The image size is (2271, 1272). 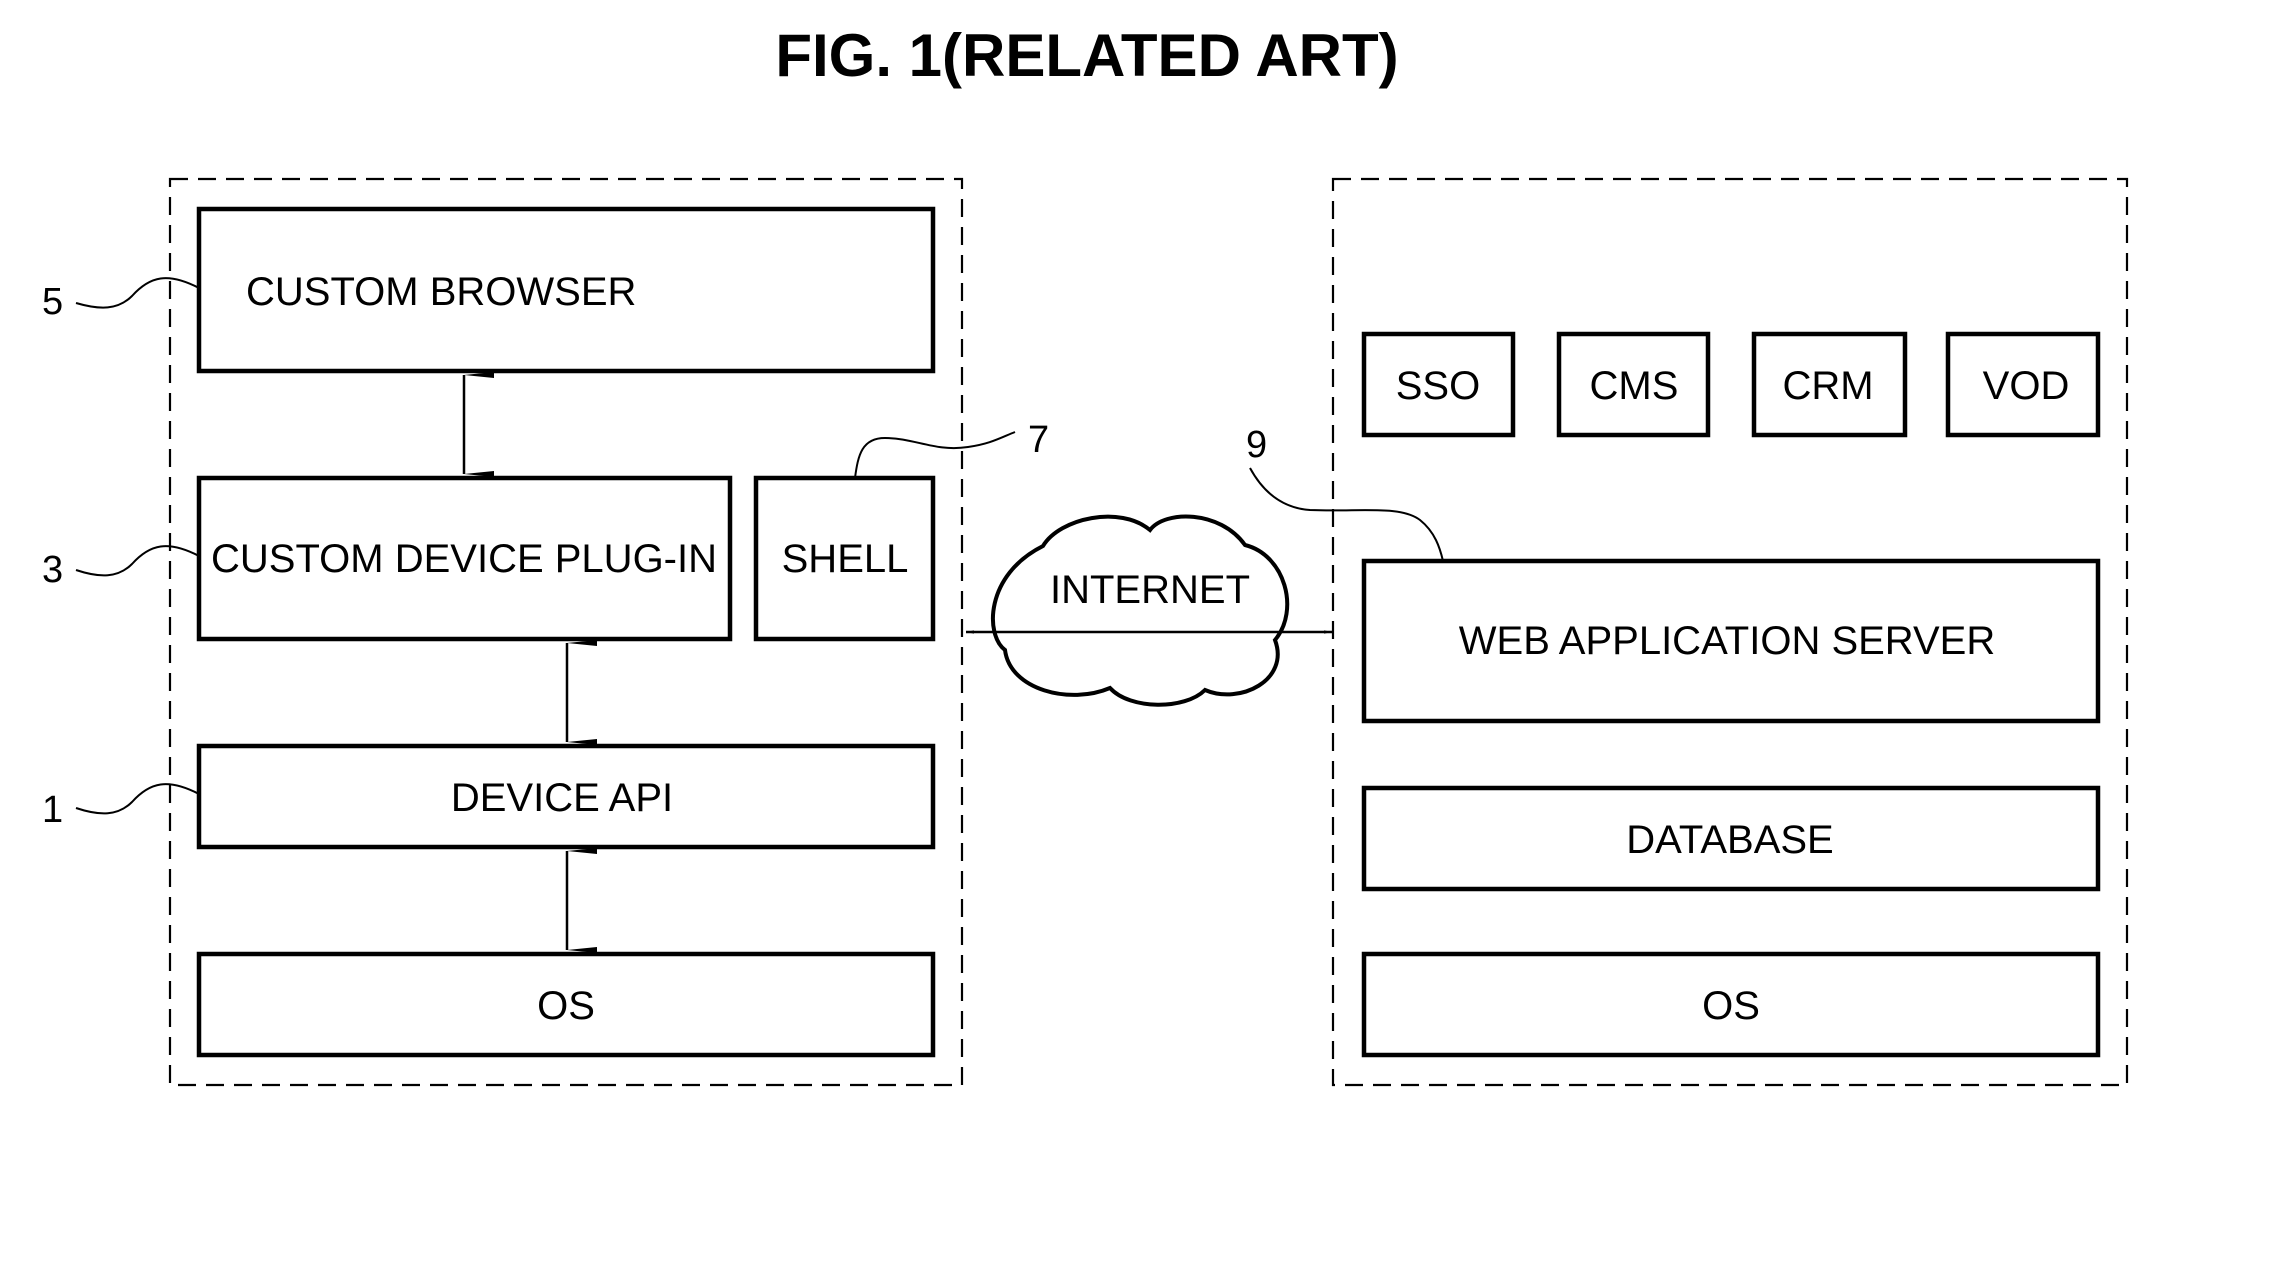 I want to click on database-block: DATABASE, so click(x=1731, y=838).